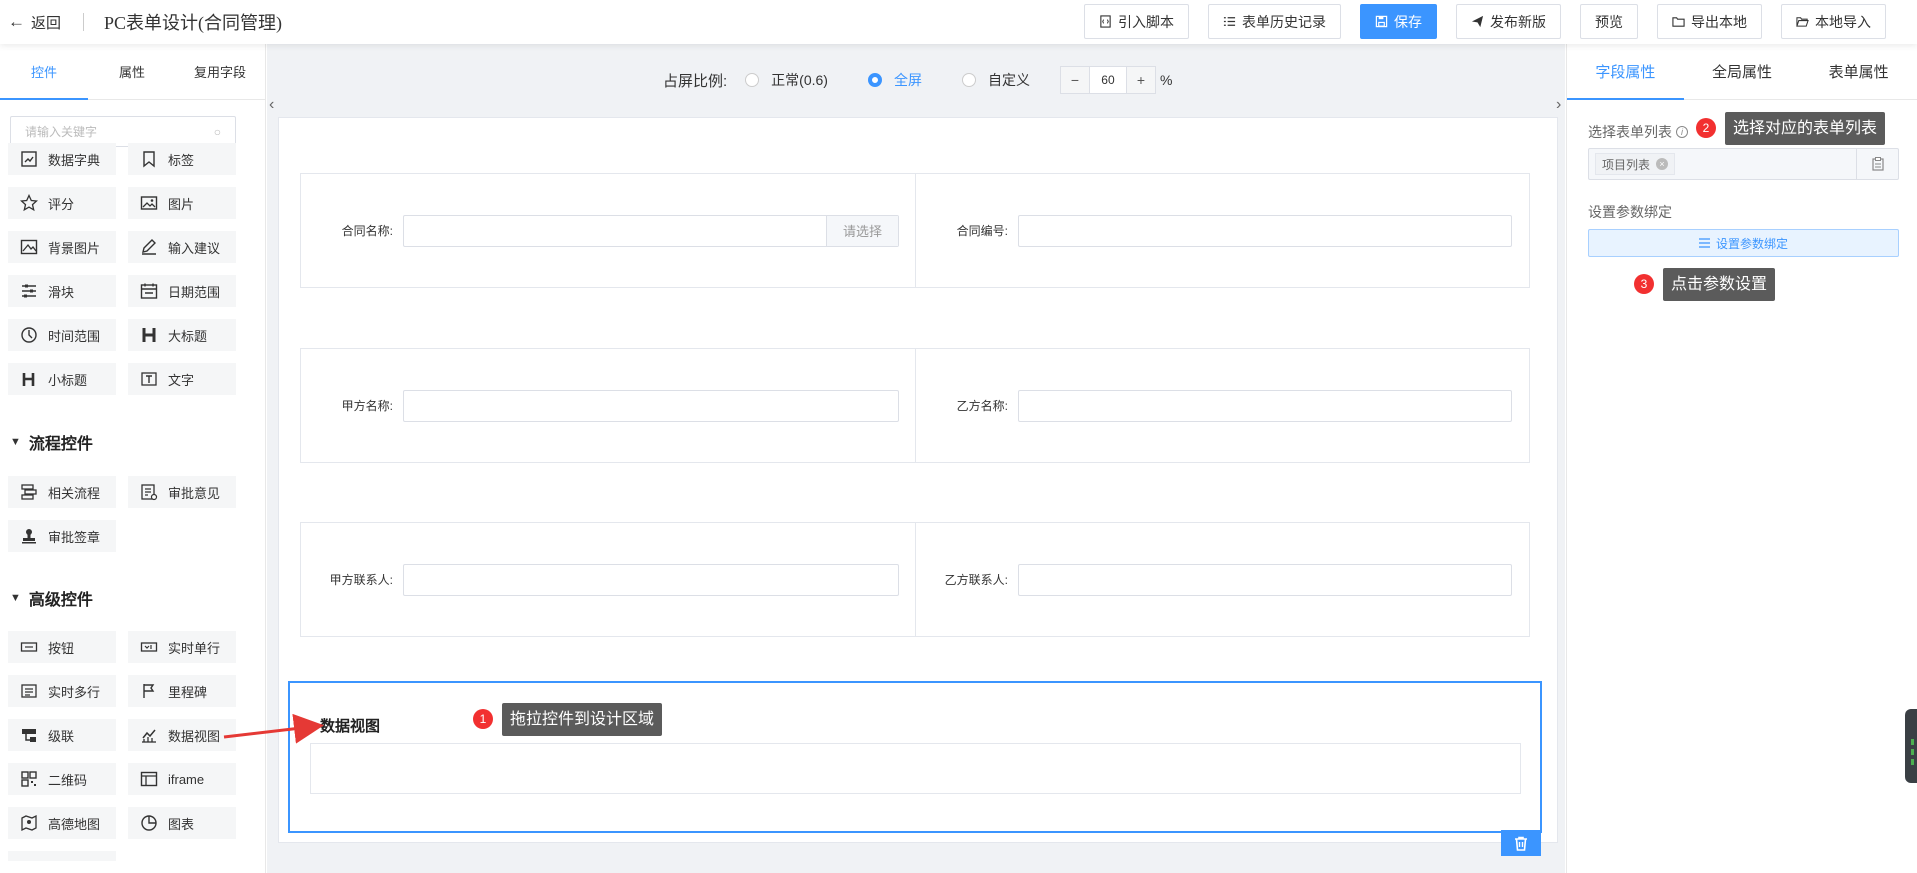  I want to click on party-a-contact-input, so click(651, 579).